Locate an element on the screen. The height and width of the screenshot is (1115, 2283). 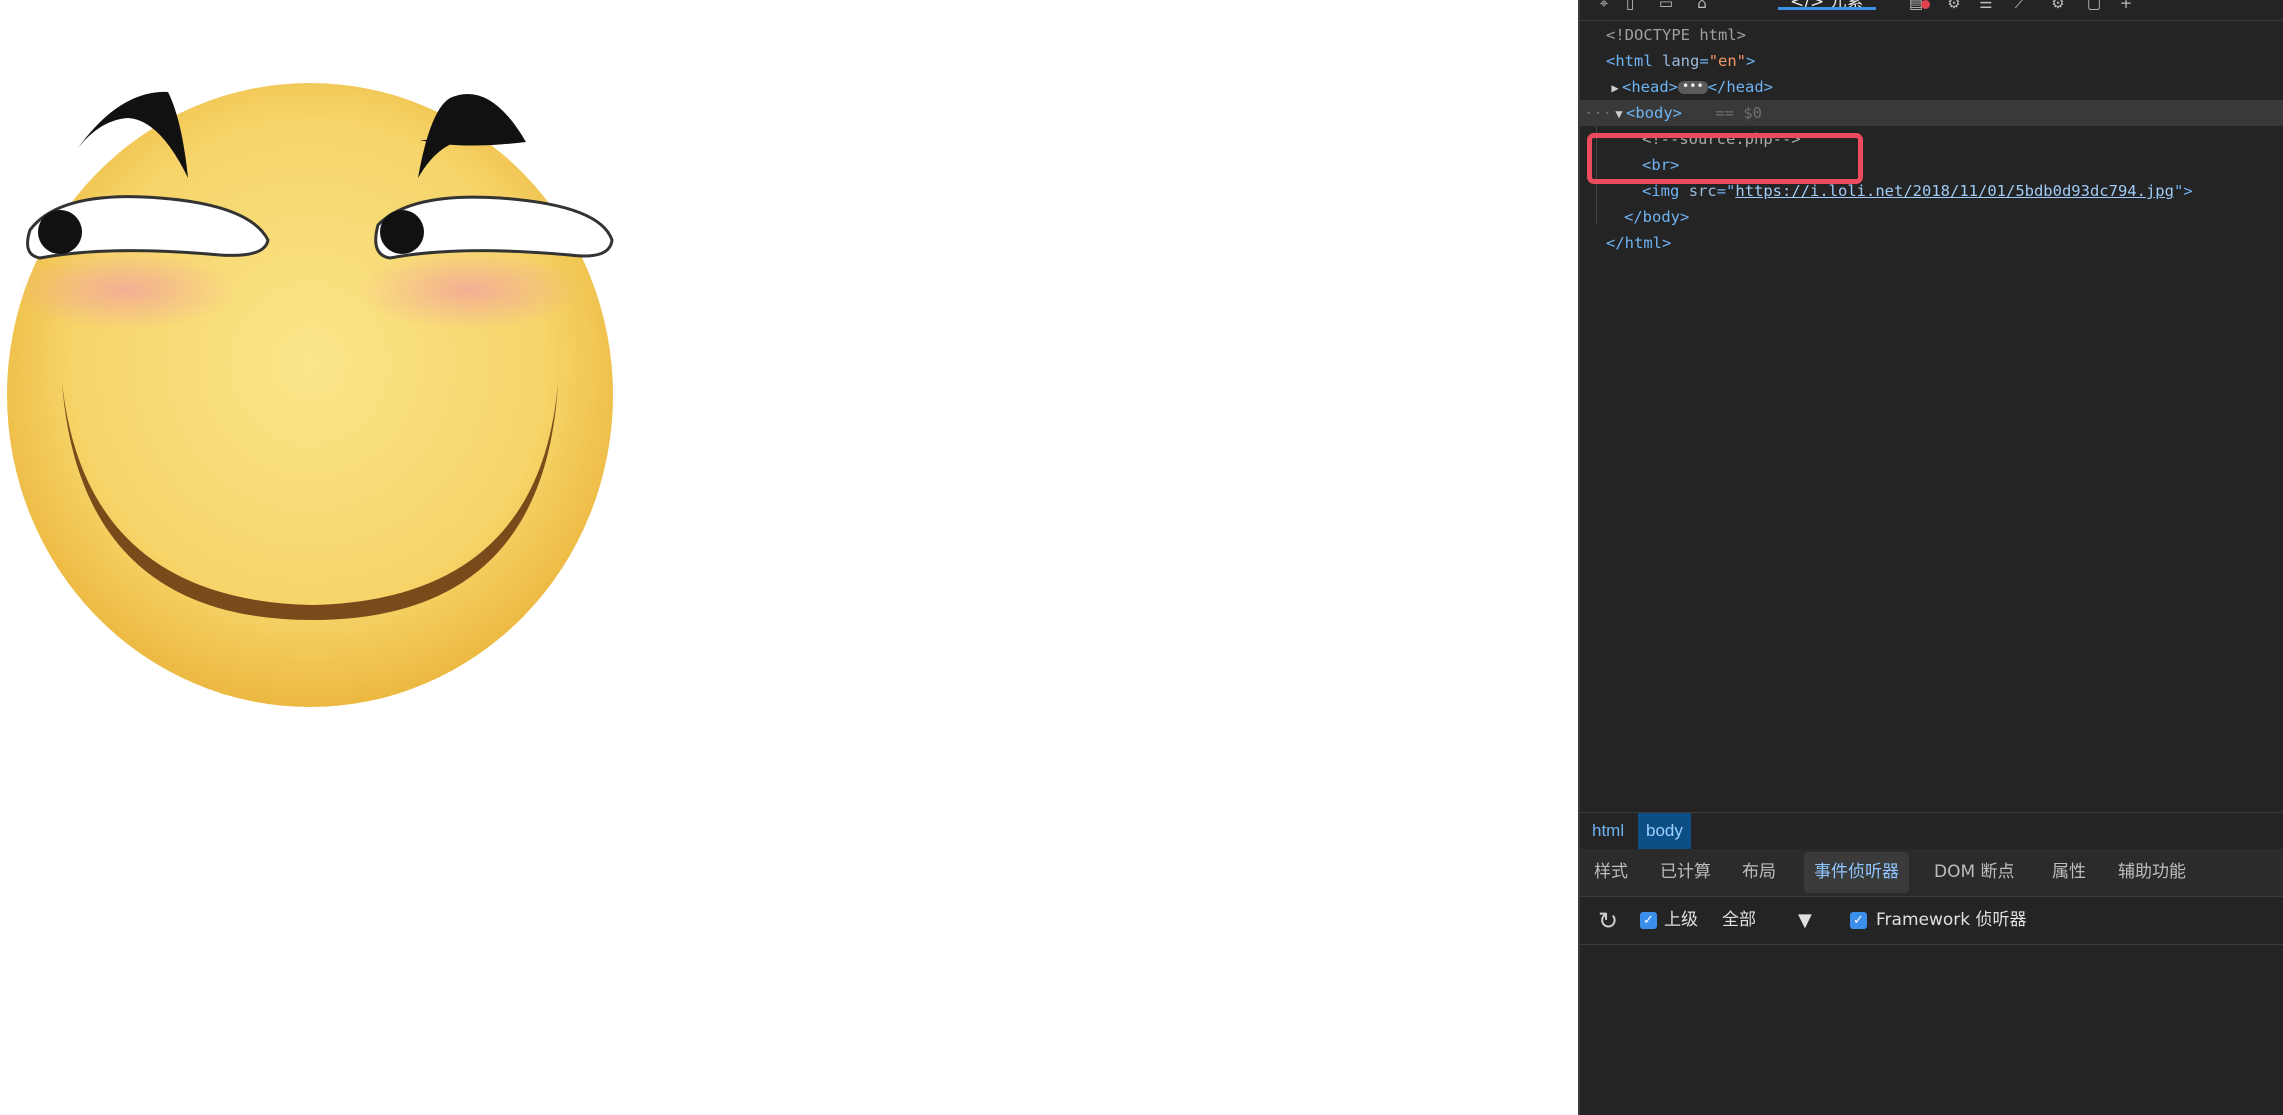
framework-checkbox: ✓ is located at coordinates (1858, 920).